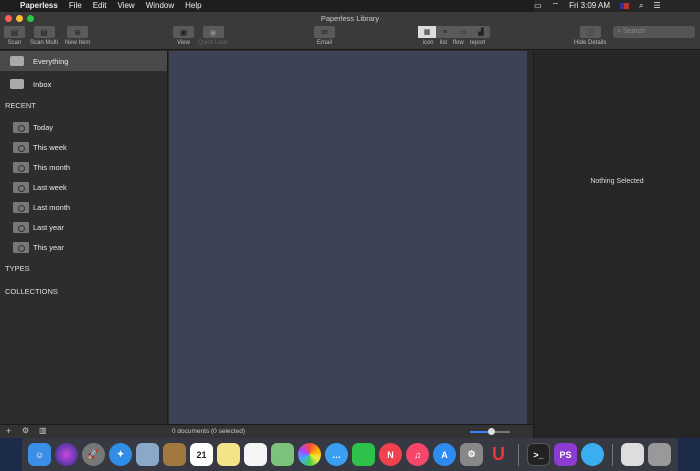 This screenshot has height=471, width=700. What do you see at coordinates (42, 84) in the screenshot?
I see `inbox-label: Inbox` at bounding box center [42, 84].